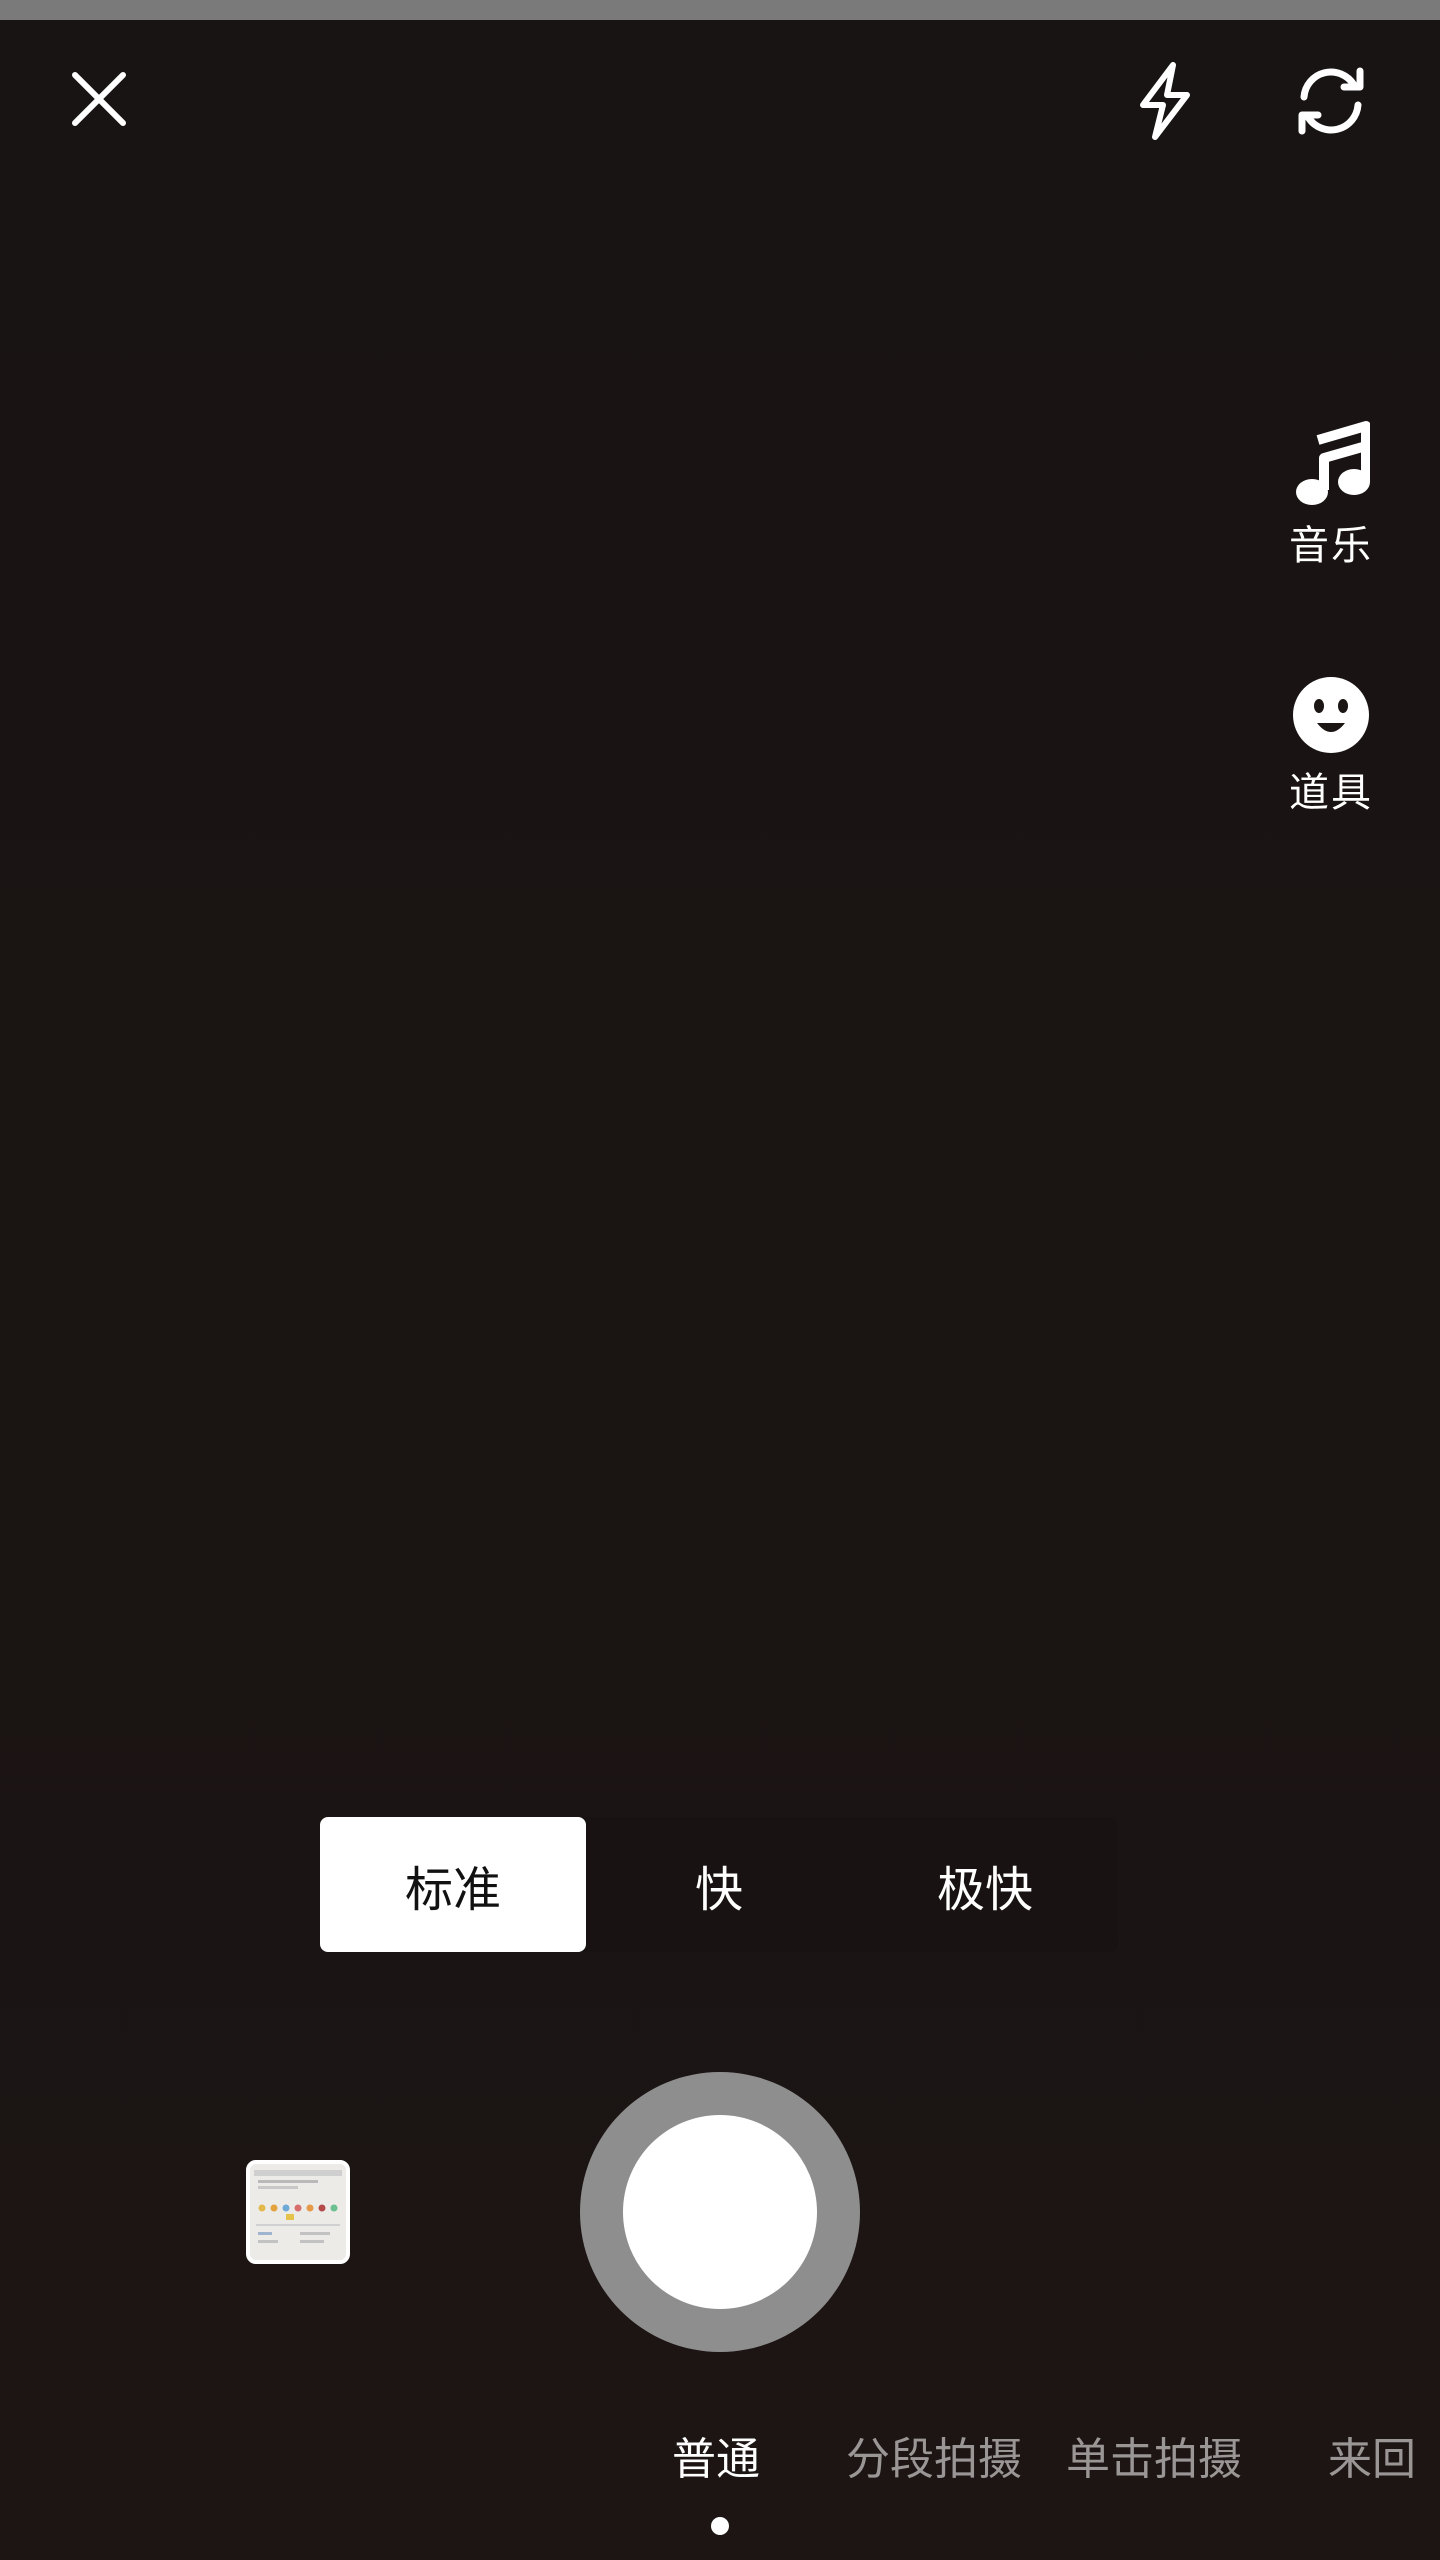  I want to click on speed-option-fast: 快, so click(719, 1884).